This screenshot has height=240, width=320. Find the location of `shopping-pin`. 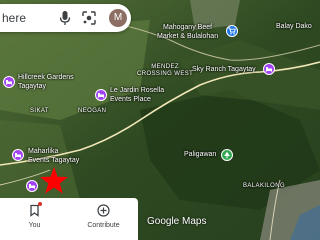

shopping-pin is located at coordinates (232, 31).